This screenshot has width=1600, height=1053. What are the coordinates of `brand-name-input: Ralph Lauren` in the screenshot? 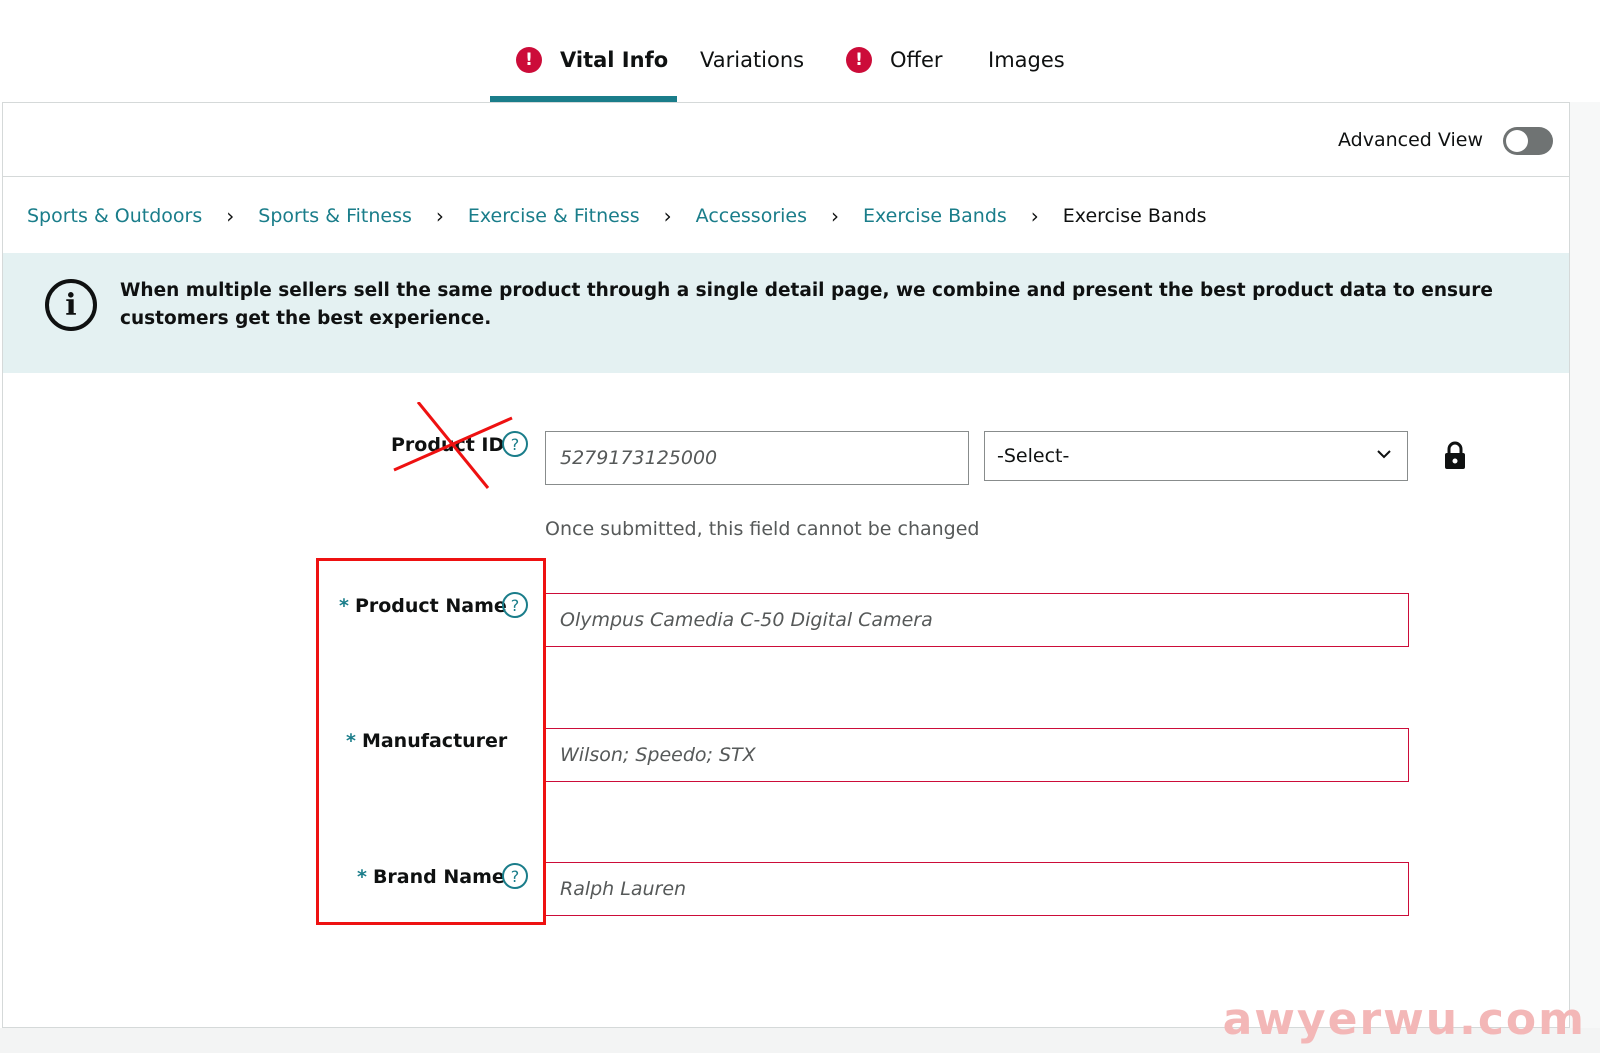 It's located at (977, 889).